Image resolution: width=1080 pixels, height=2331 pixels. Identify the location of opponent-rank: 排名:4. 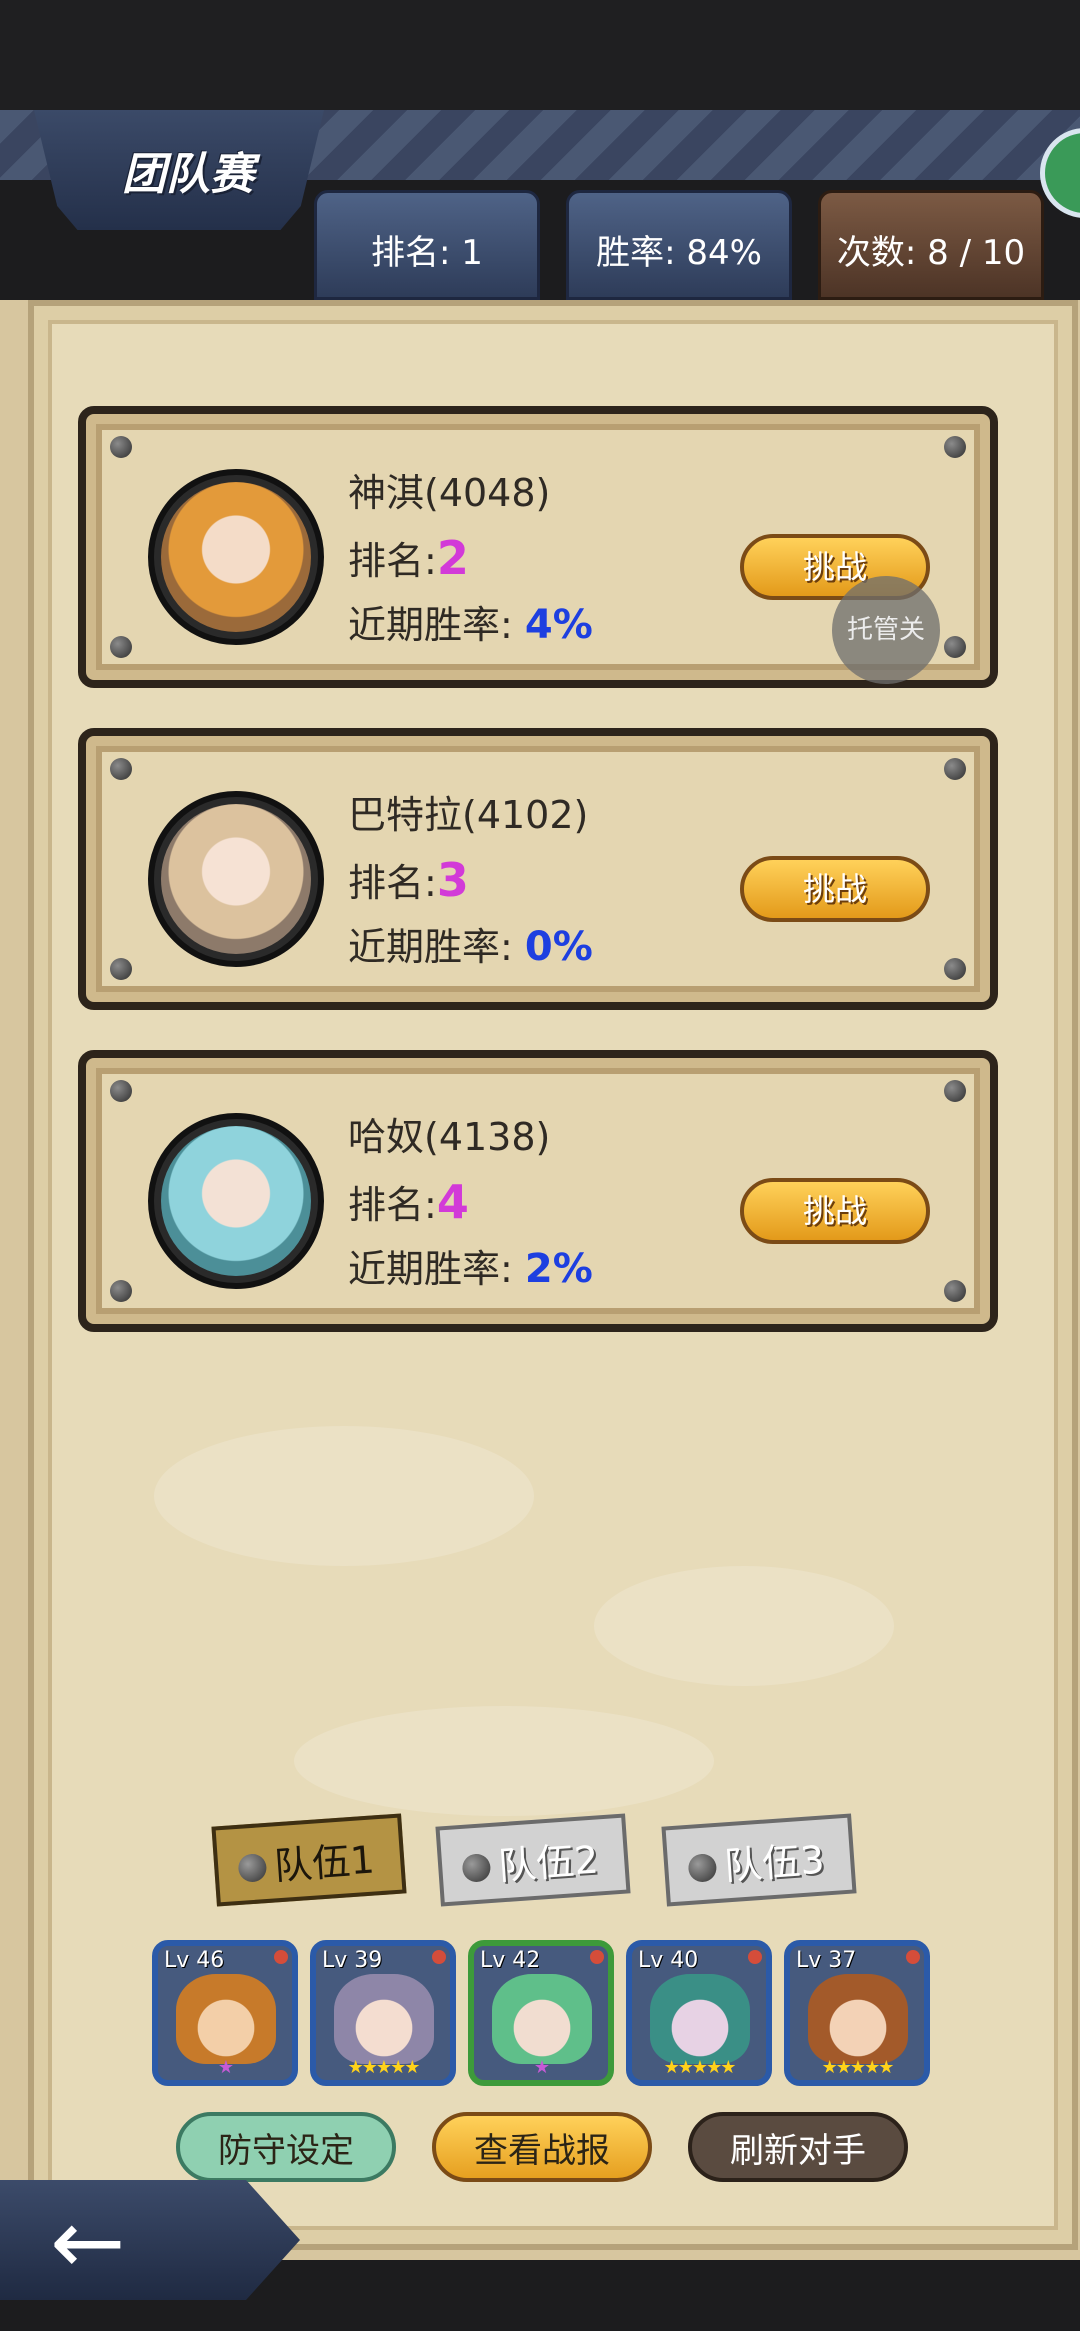
(408, 1201).